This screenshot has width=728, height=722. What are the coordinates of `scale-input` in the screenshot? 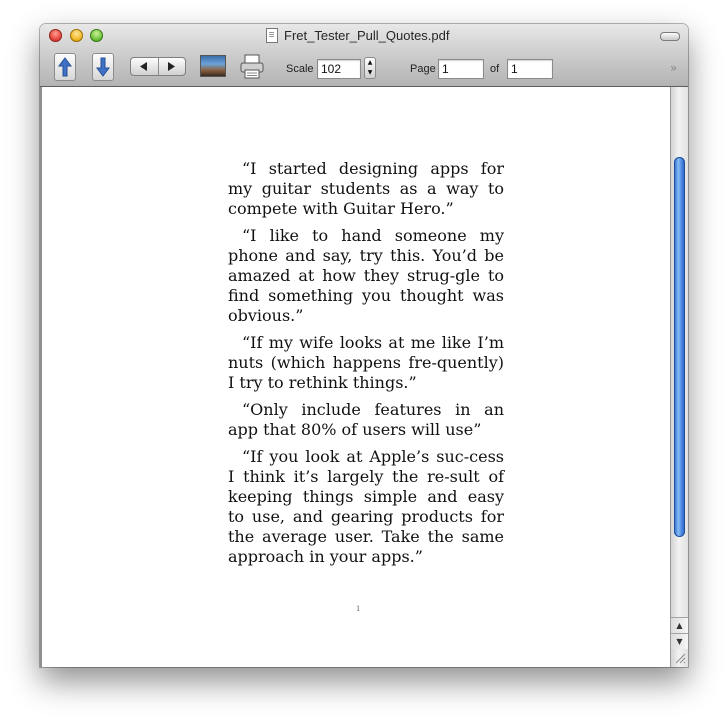 It's located at (339, 69).